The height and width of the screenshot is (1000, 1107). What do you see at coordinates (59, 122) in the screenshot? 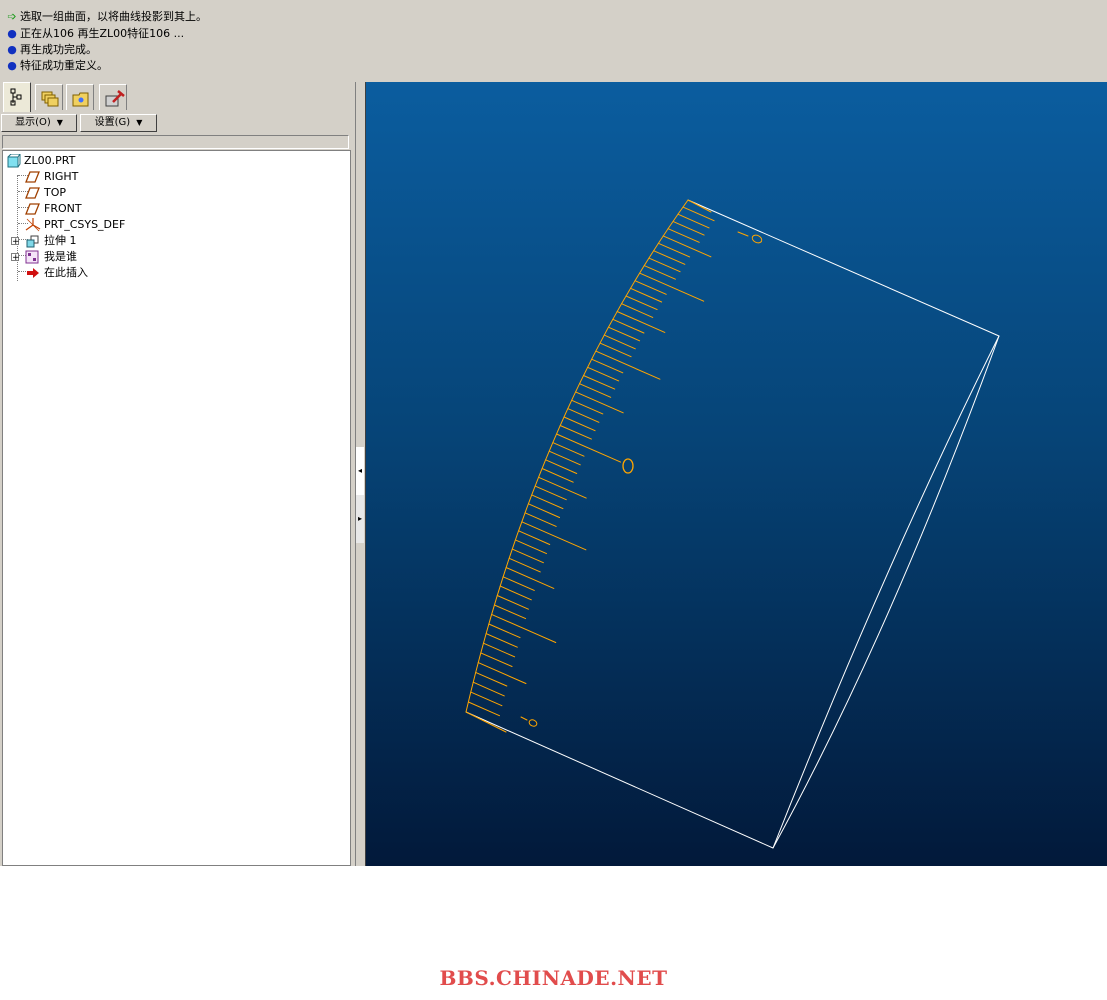
I see `chevron-down-icon: ▼` at bounding box center [59, 122].